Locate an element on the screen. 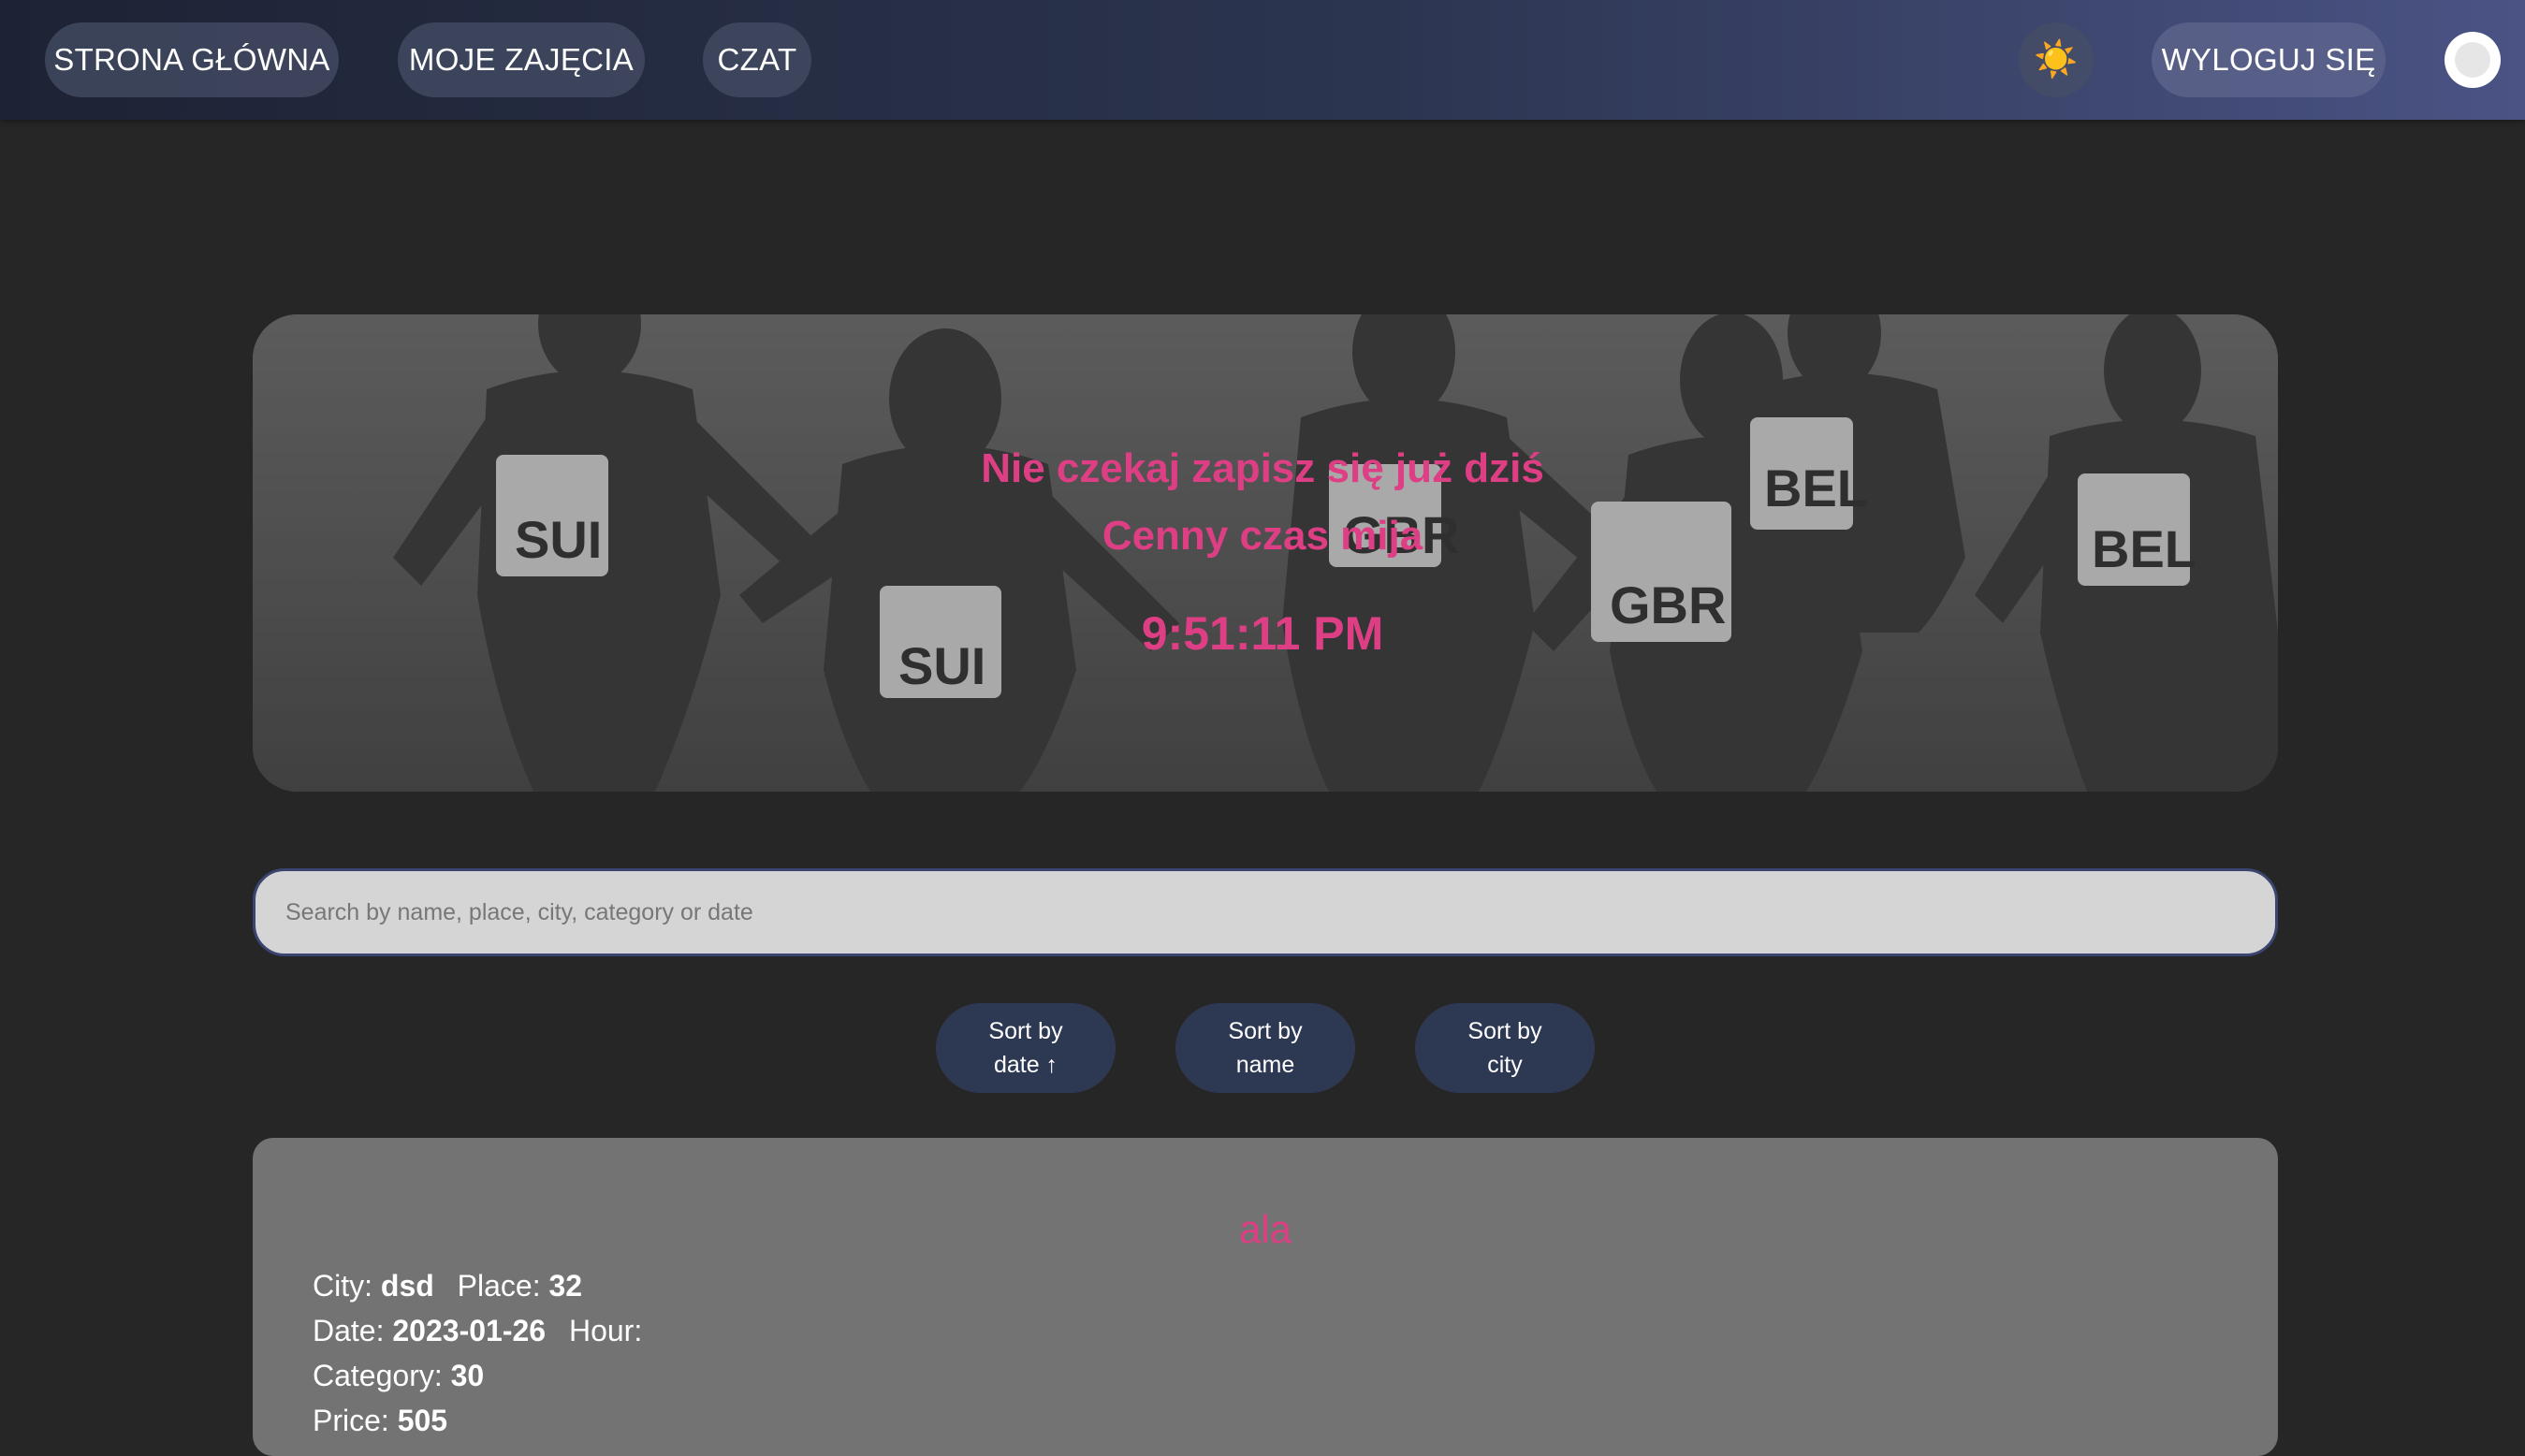 The image size is (2525, 1456). event-category-label: Category: is located at coordinates (378, 1375).